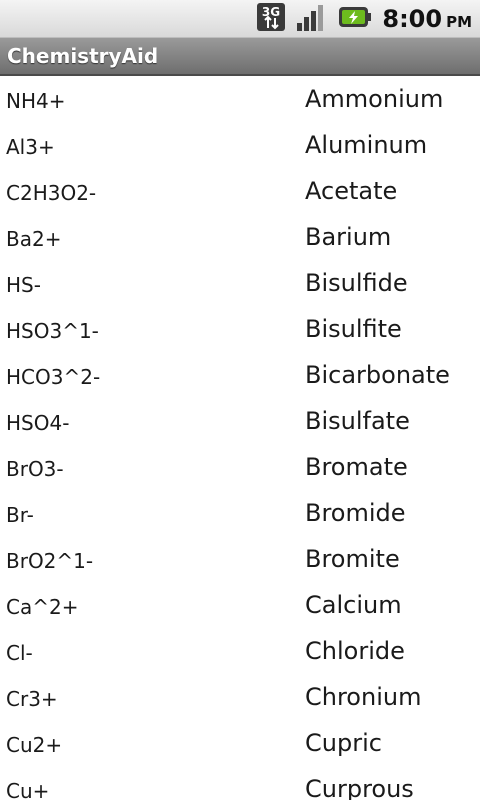 This screenshot has height=800, width=480. What do you see at coordinates (240, 514) in the screenshot?
I see `list-item: Br- Bromide` at bounding box center [240, 514].